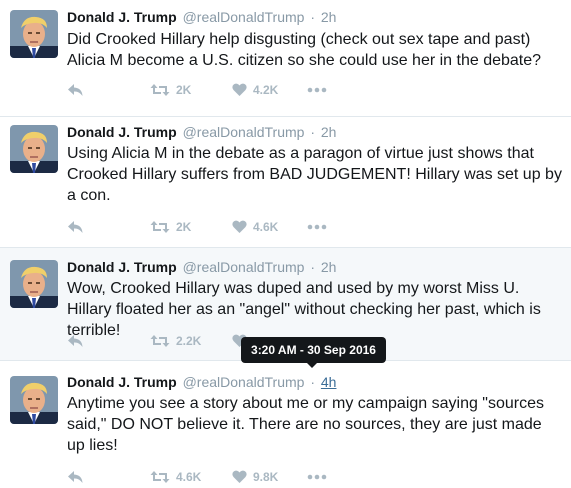  Describe the element at coordinates (266, 90) in the screenshot. I see `like-count: 4.2K` at that location.